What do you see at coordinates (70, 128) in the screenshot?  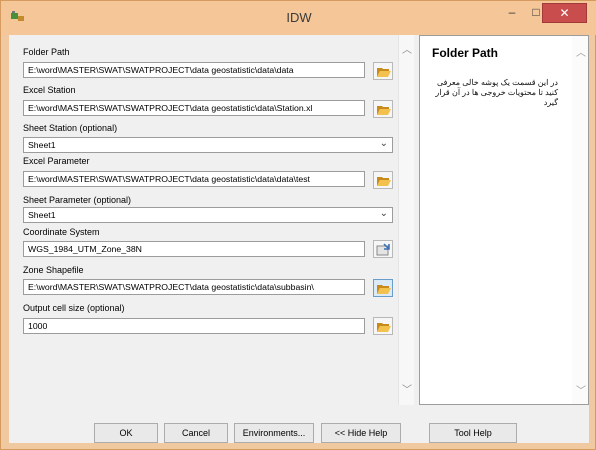 I see `sheet-station-label: Sheet Station (optional)` at bounding box center [70, 128].